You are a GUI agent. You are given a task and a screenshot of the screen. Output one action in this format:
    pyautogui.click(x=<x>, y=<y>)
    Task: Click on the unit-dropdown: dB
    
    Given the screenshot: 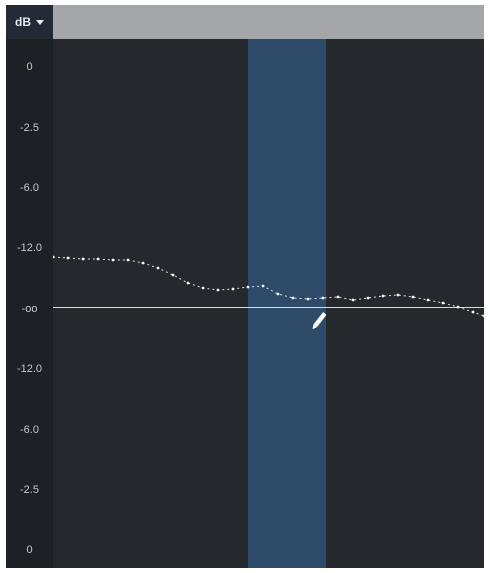 What is the action you would take?
    pyautogui.click(x=29, y=22)
    